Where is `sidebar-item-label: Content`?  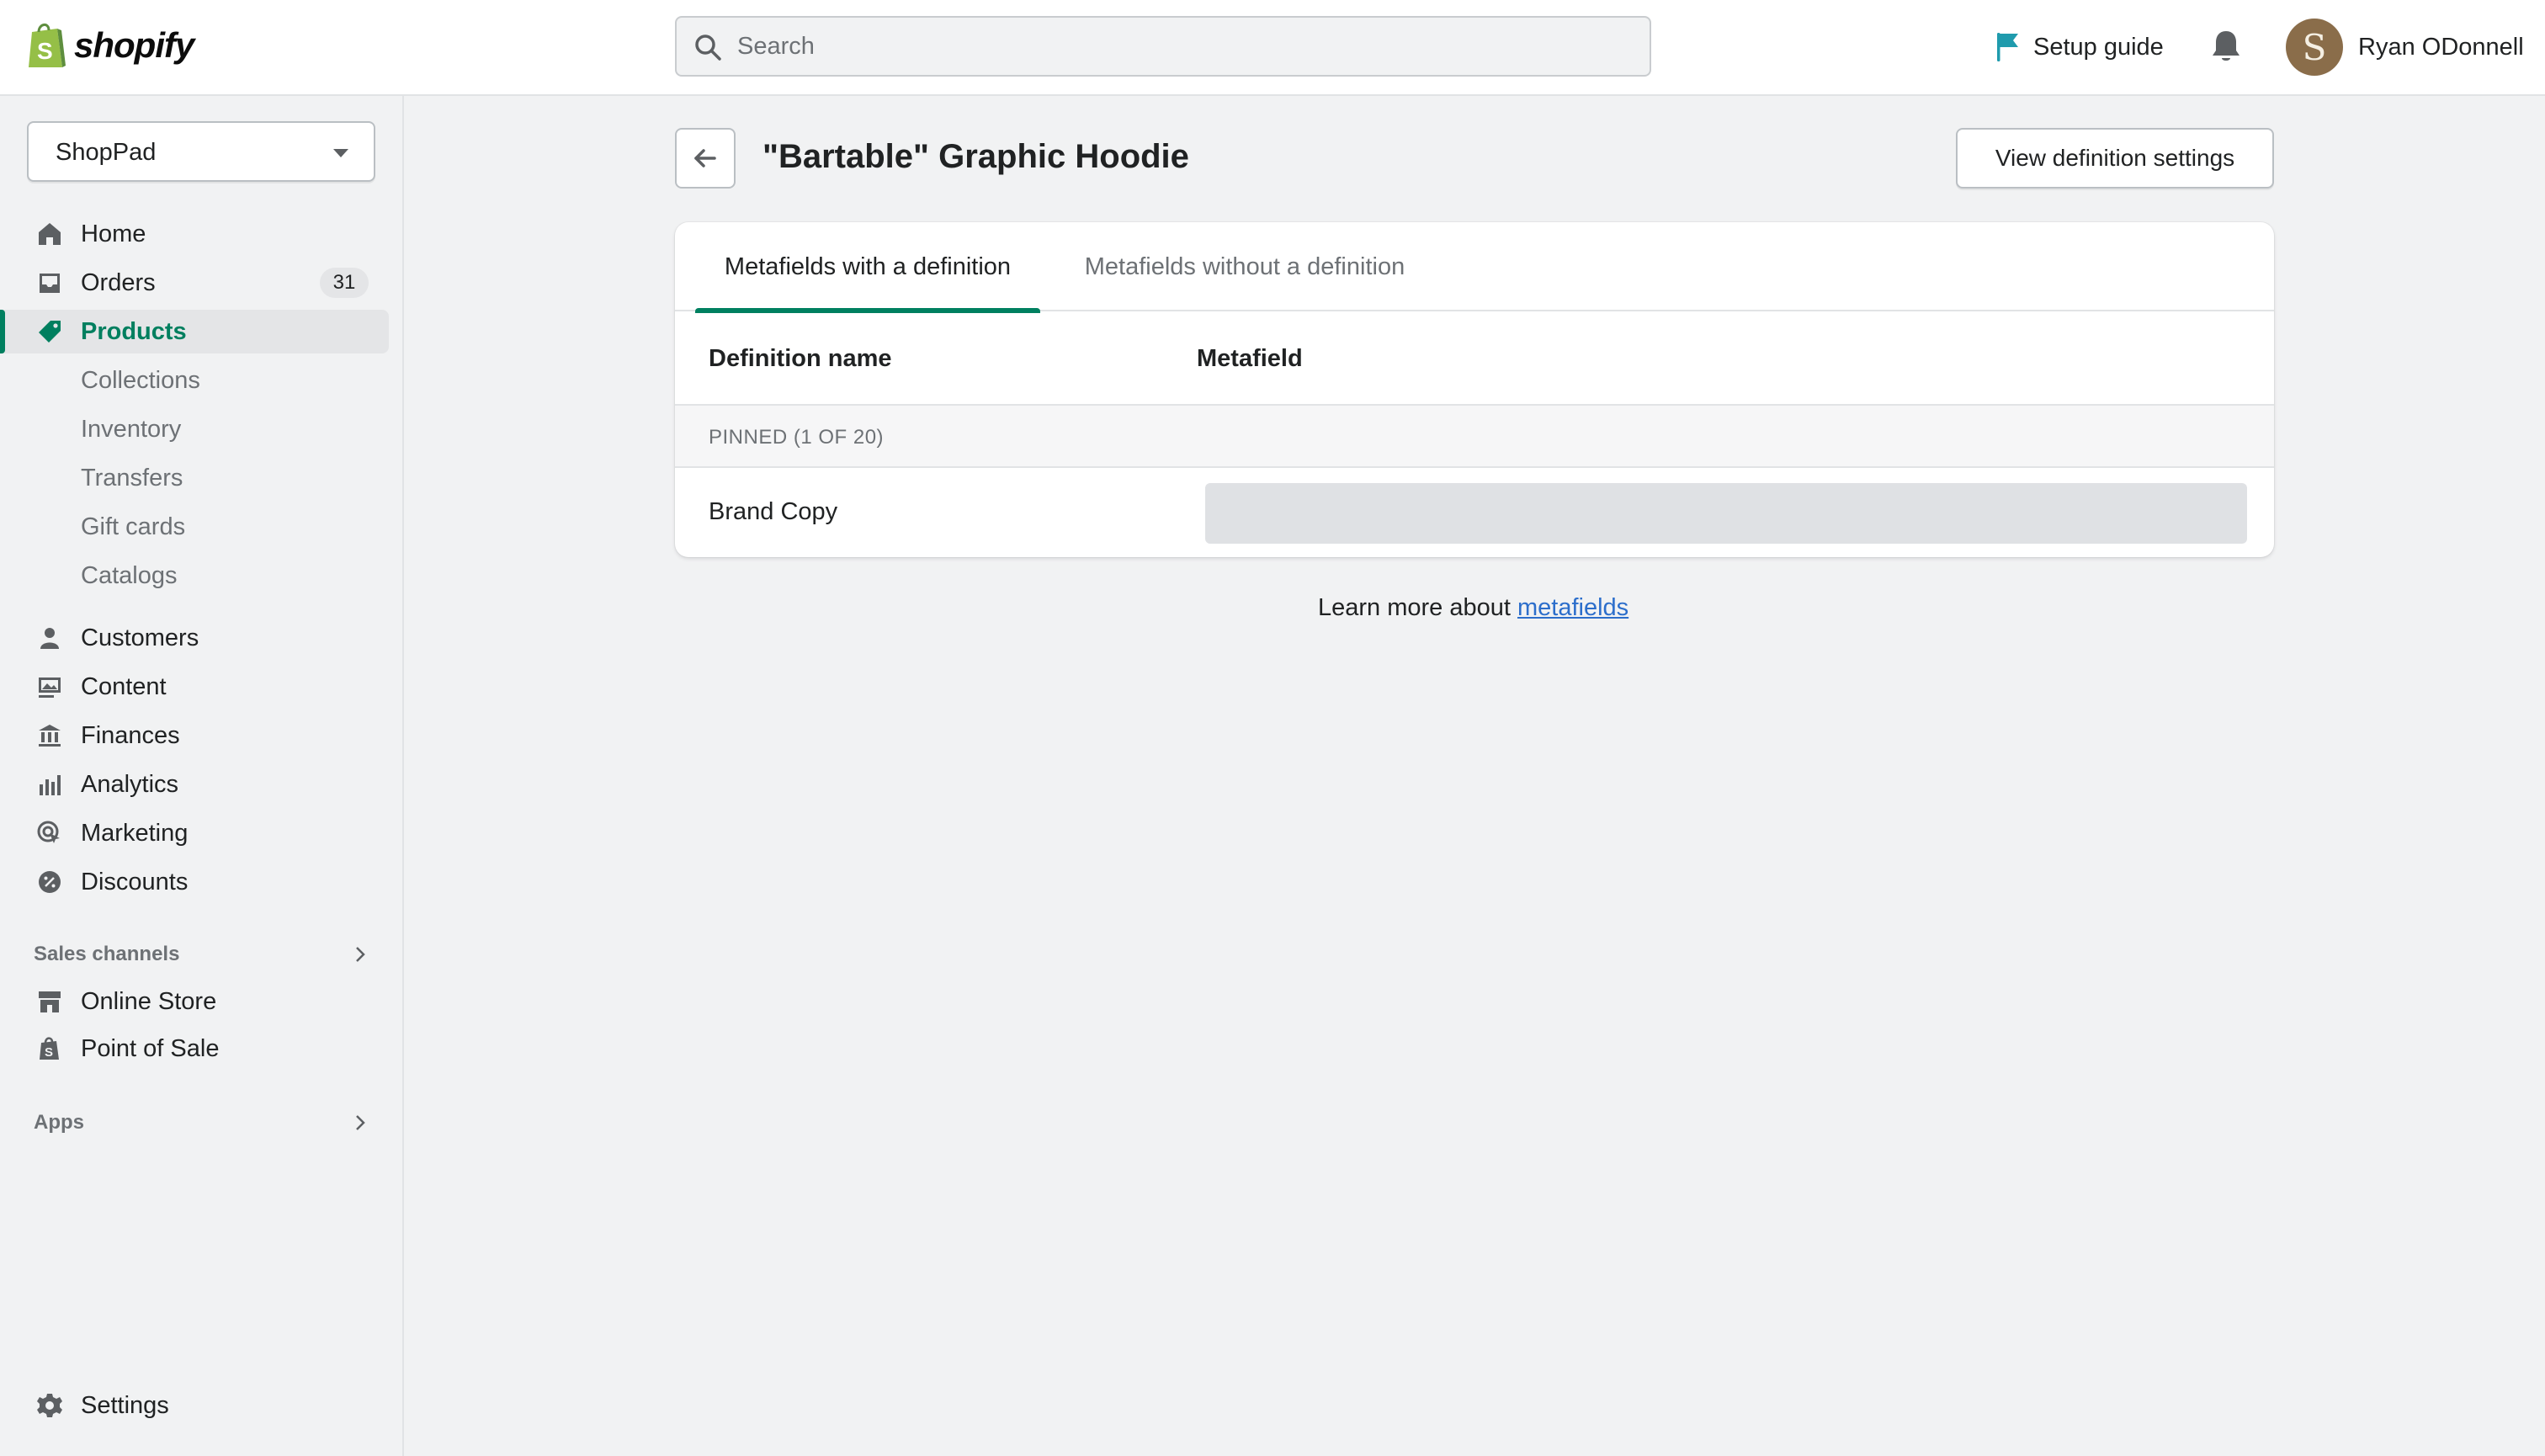 sidebar-item-label: Content is located at coordinates (124, 686).